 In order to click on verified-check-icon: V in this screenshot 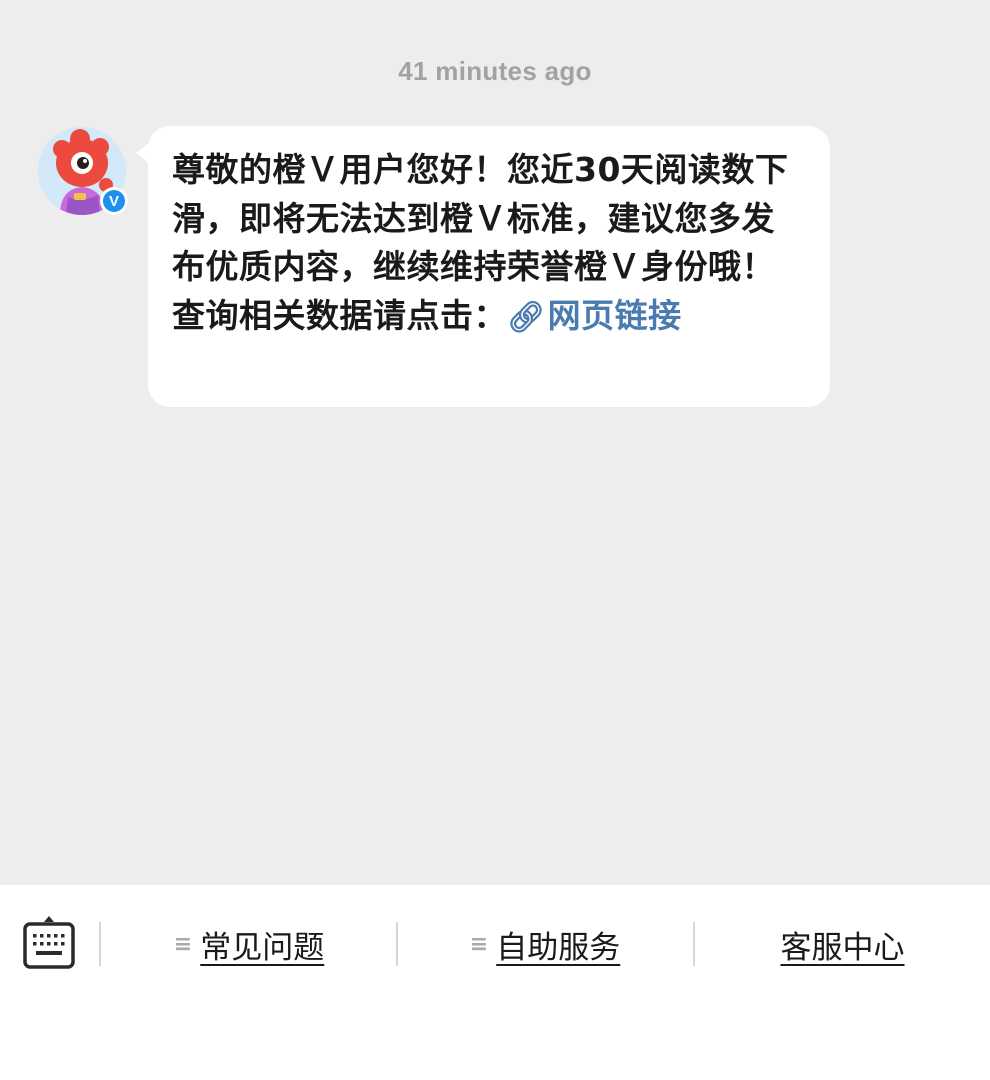, I will do `click(114, 201)`.